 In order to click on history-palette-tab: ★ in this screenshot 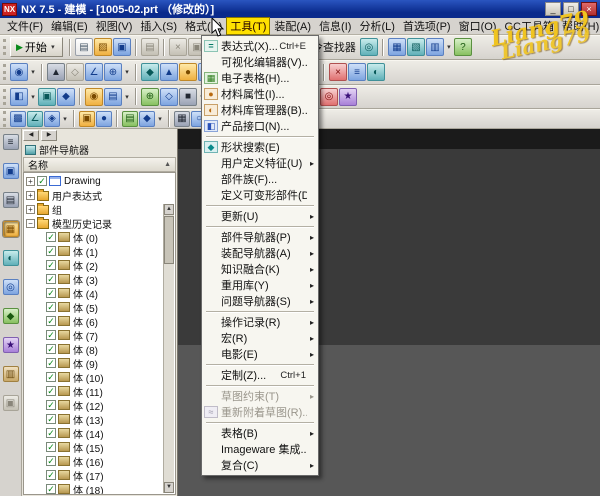, I will do `click(10, 345)`.